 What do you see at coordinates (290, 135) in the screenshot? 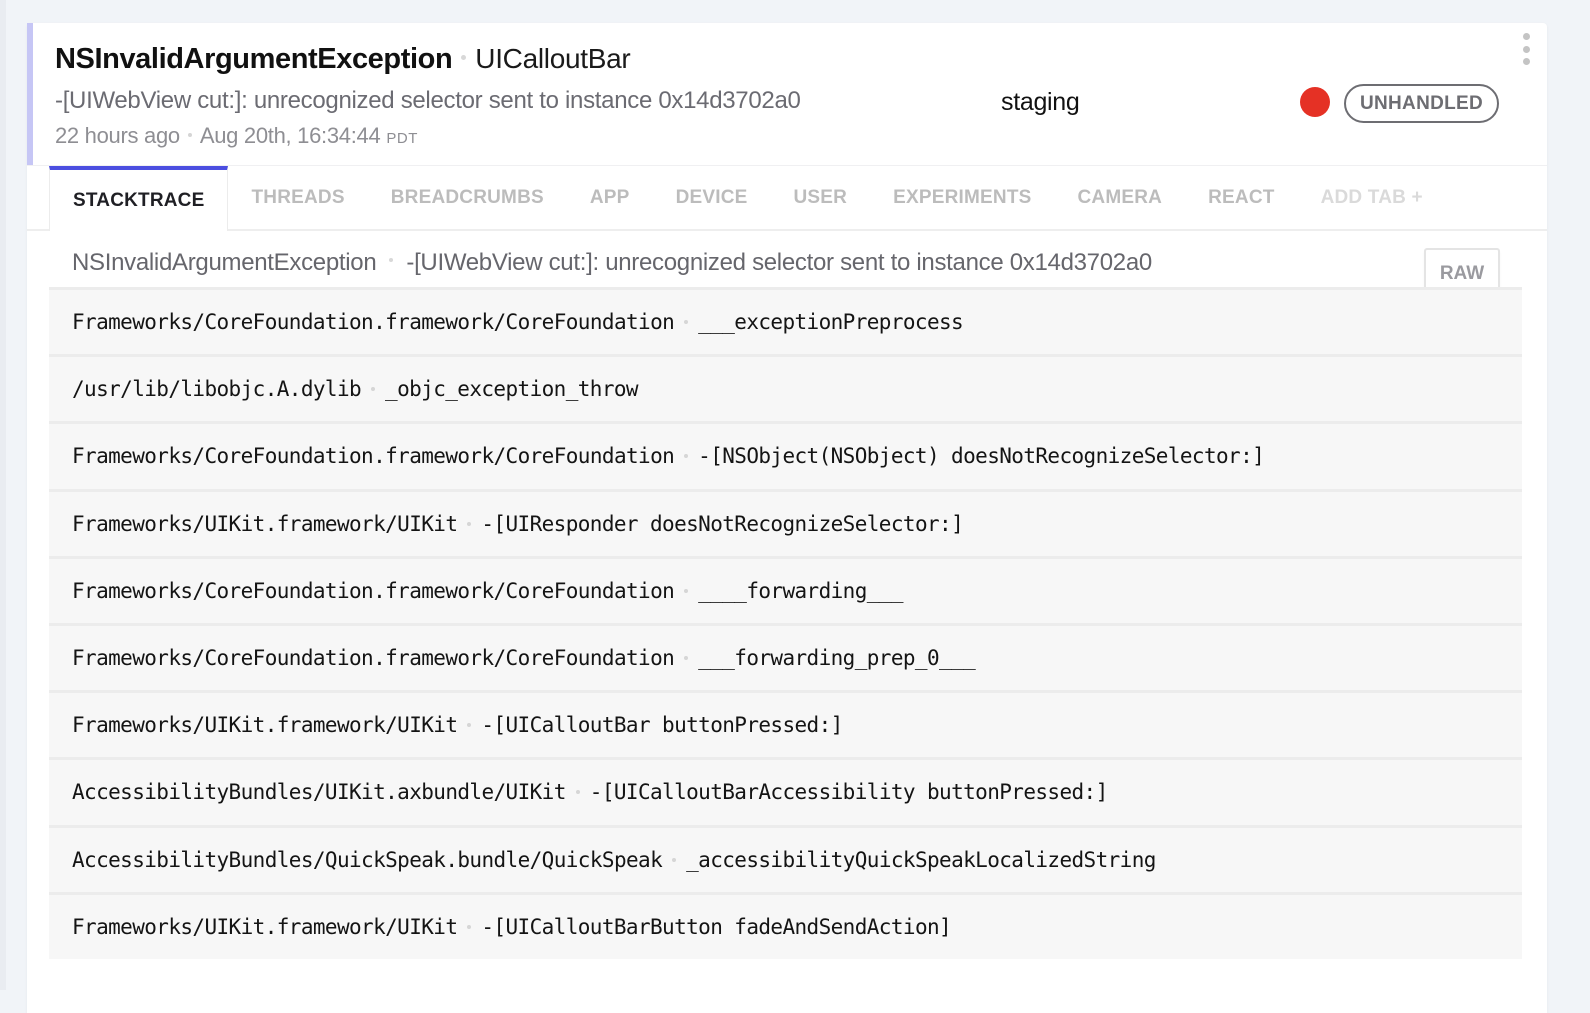
I see `timestamp: Aug 20th, 16:34:44` at bounding box center [290, 135].